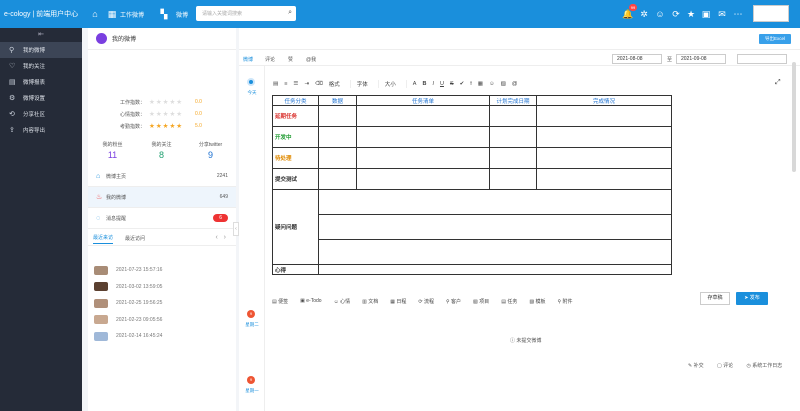 This screenshot has width=800, height=411. What do you see at coordinates (41, 35) in the screenshot?
I see `sidebar-toggle-icon: ⇤` at bounding box center [41, 35].